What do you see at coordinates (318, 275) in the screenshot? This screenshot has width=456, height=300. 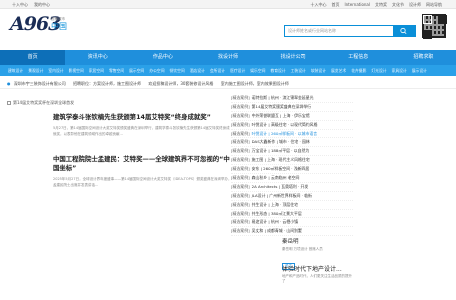 I see `feature-article: 体验时代下地产设计... 地产和产品时代，人们更关注生活品质的提升了` at bounding box center [318, 275].